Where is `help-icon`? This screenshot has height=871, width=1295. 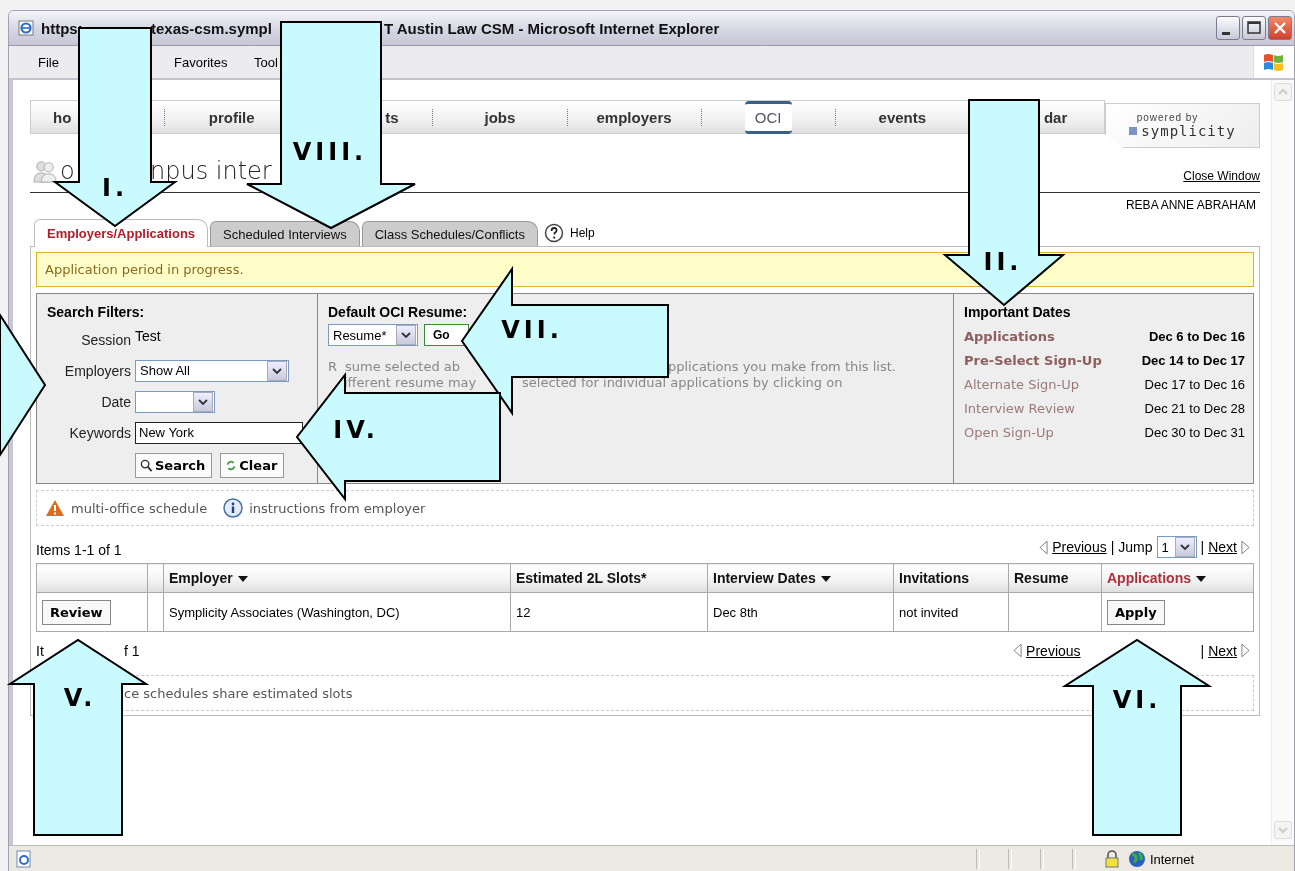 help-icon is located at coordinates (553, 233).